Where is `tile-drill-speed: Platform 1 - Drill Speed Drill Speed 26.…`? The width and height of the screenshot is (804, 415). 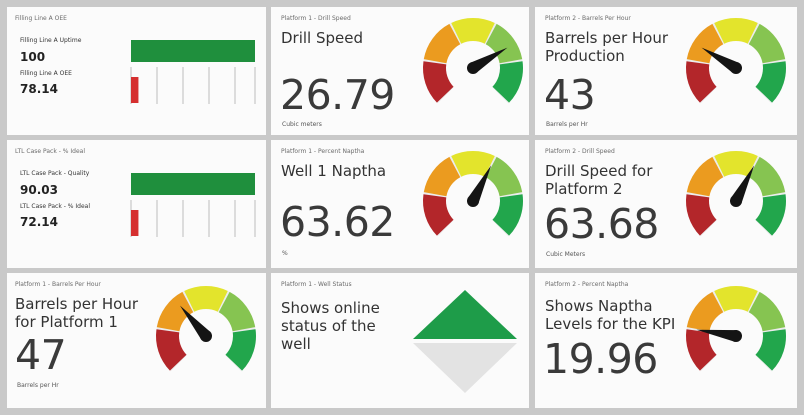
tile-drill-speed: Platform 1 - Drill Speed Drill Speed 26.… is located at coordinates (400, 71).